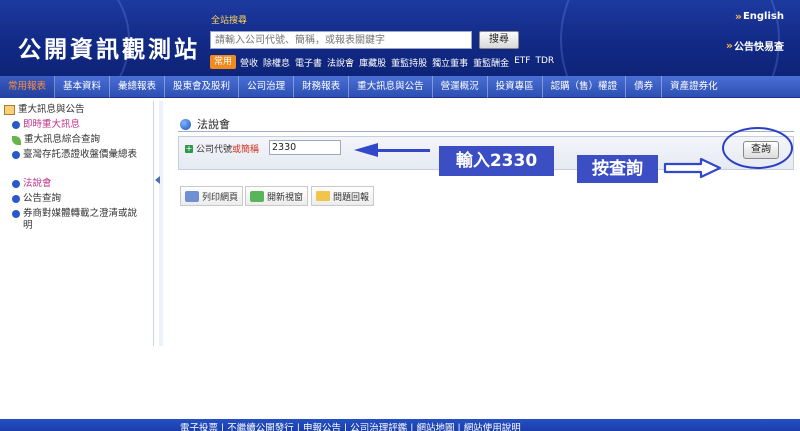  What do you see at coordinates (450, 62) in the screenshot?
I see `quick-link-independent-directors: 獨立董事` at bounding box center [450, 62].